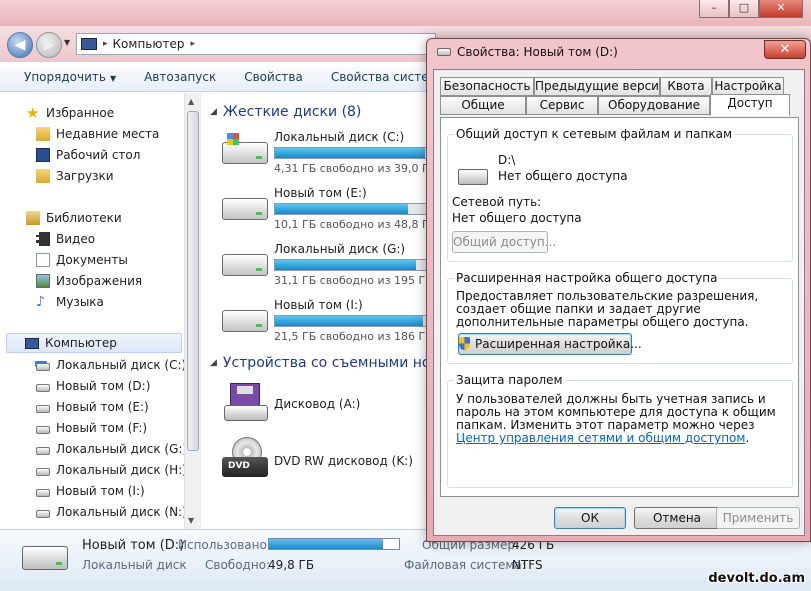 This screenshot has height=591, width=811. What do you see at coordinates (74, 218) in the screenshot?
I see `nav-libraries: Библиотеки` at bounding box center [74, 218].